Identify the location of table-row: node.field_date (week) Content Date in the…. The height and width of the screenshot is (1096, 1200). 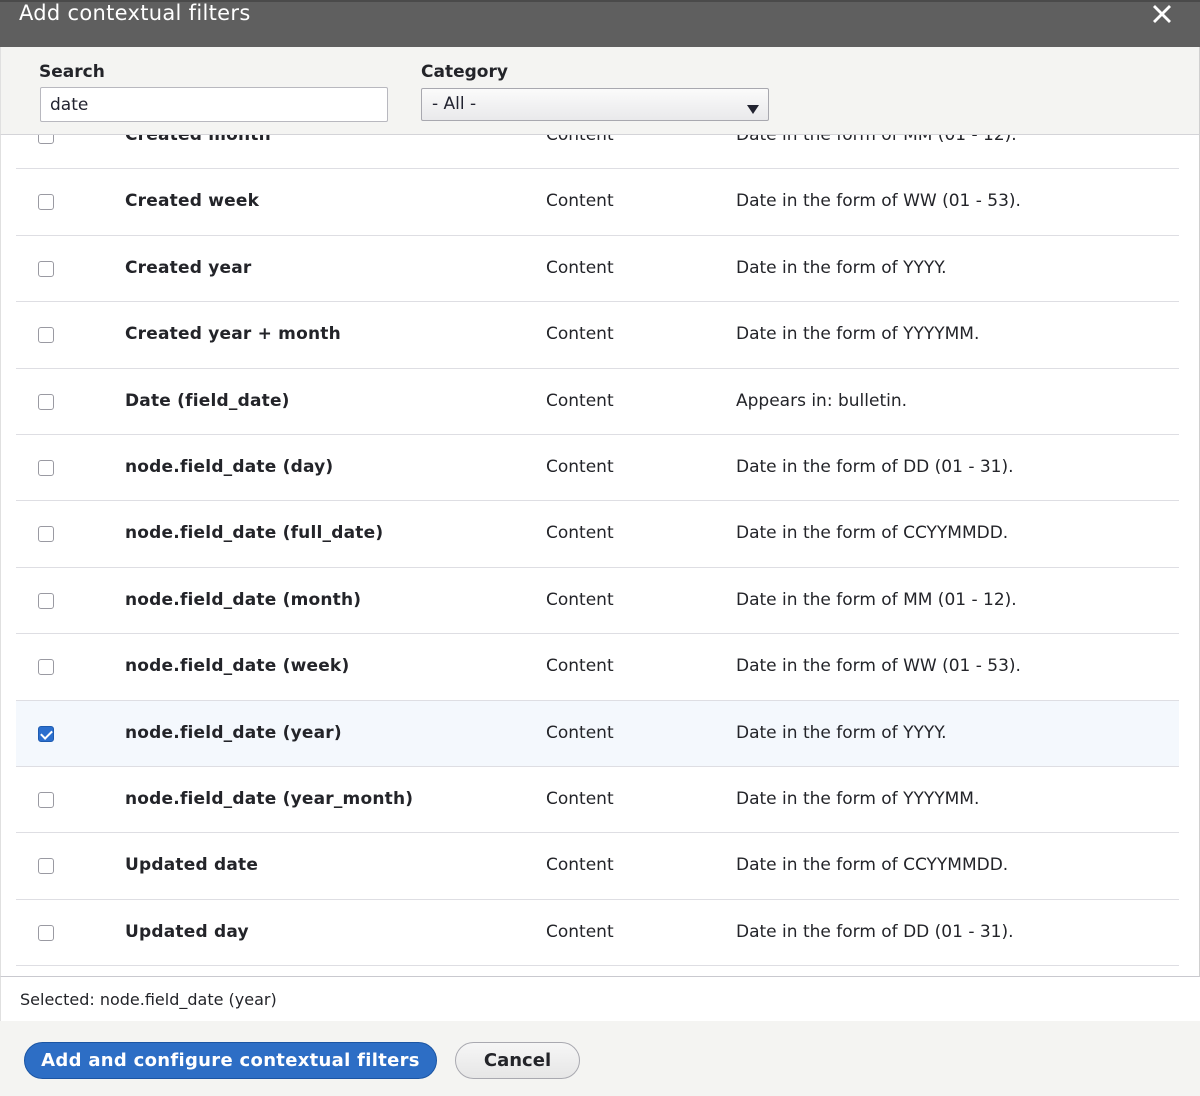
(597, 667).